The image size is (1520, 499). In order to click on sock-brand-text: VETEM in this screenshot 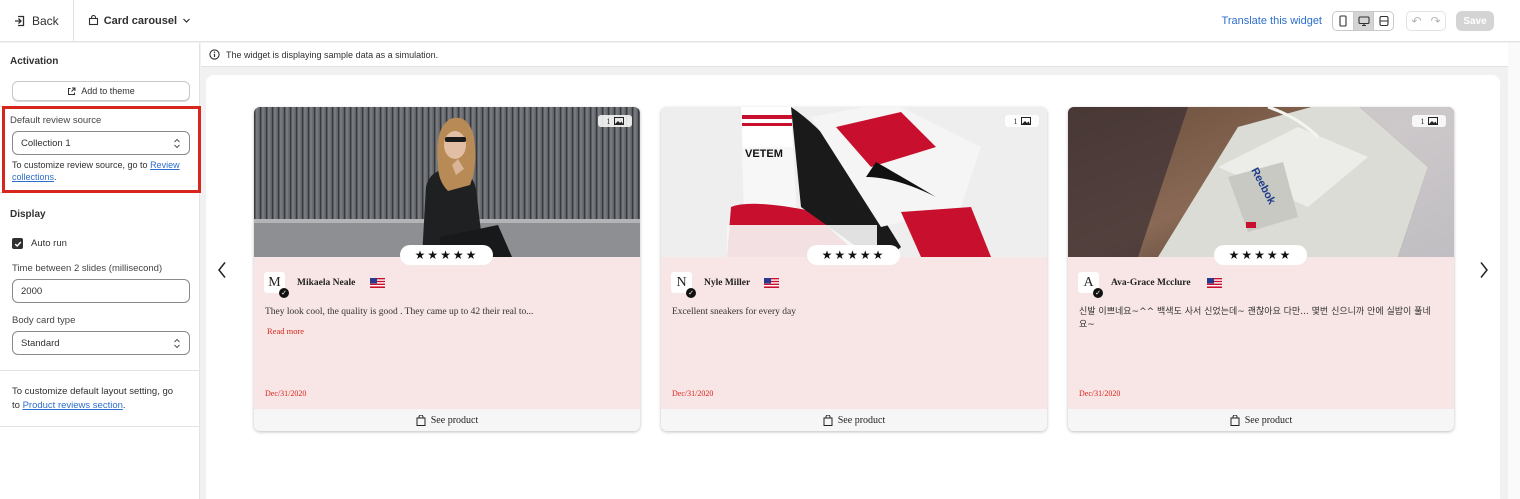, I will do `click(764, 154)`.